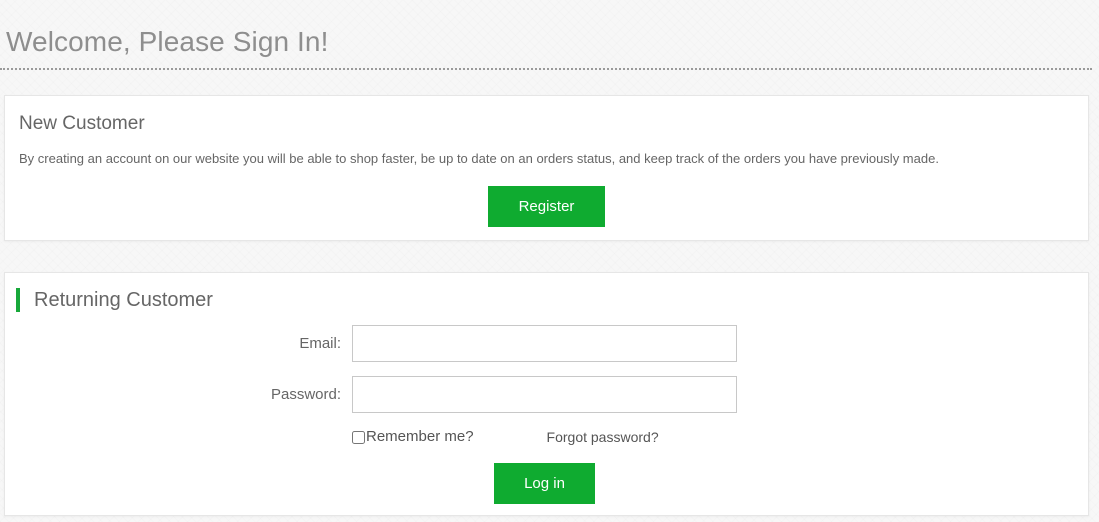 Image resolution: width=1099 pixels, height=522 pixels. What do you see at coordinates (546, 35) in the screenshot?
I see `page-title-container: Welcome, Please Sign In!` at bounding box center [546, 35].